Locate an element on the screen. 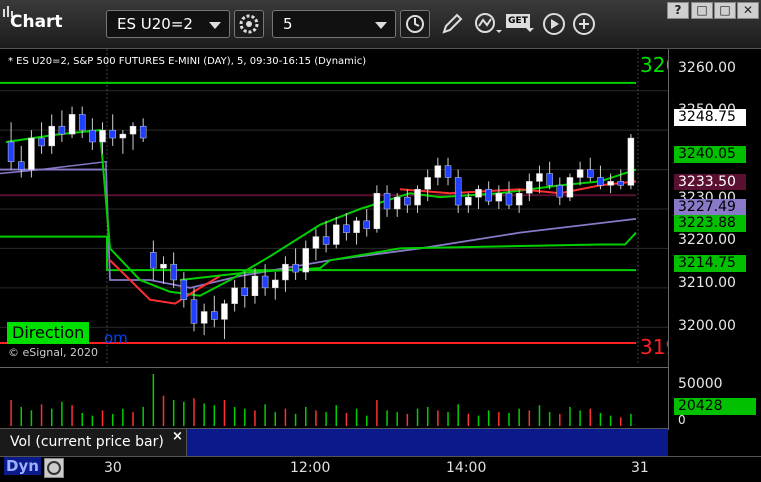  symbol-settings-button is located at coordinates (249, 24).